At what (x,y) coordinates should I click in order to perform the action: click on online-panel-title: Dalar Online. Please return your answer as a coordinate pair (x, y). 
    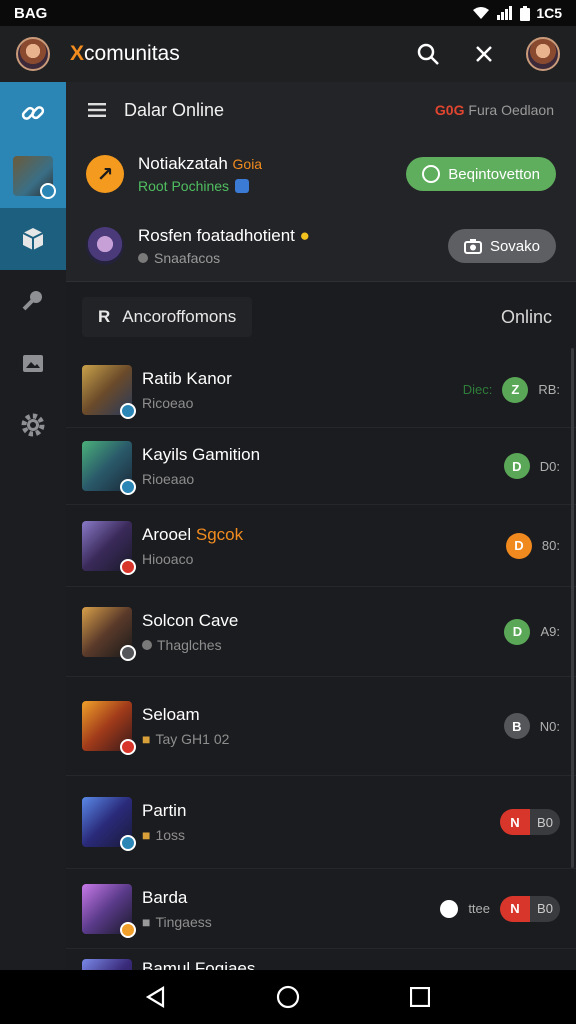
    Looking at the image, I should click on (174, 109).